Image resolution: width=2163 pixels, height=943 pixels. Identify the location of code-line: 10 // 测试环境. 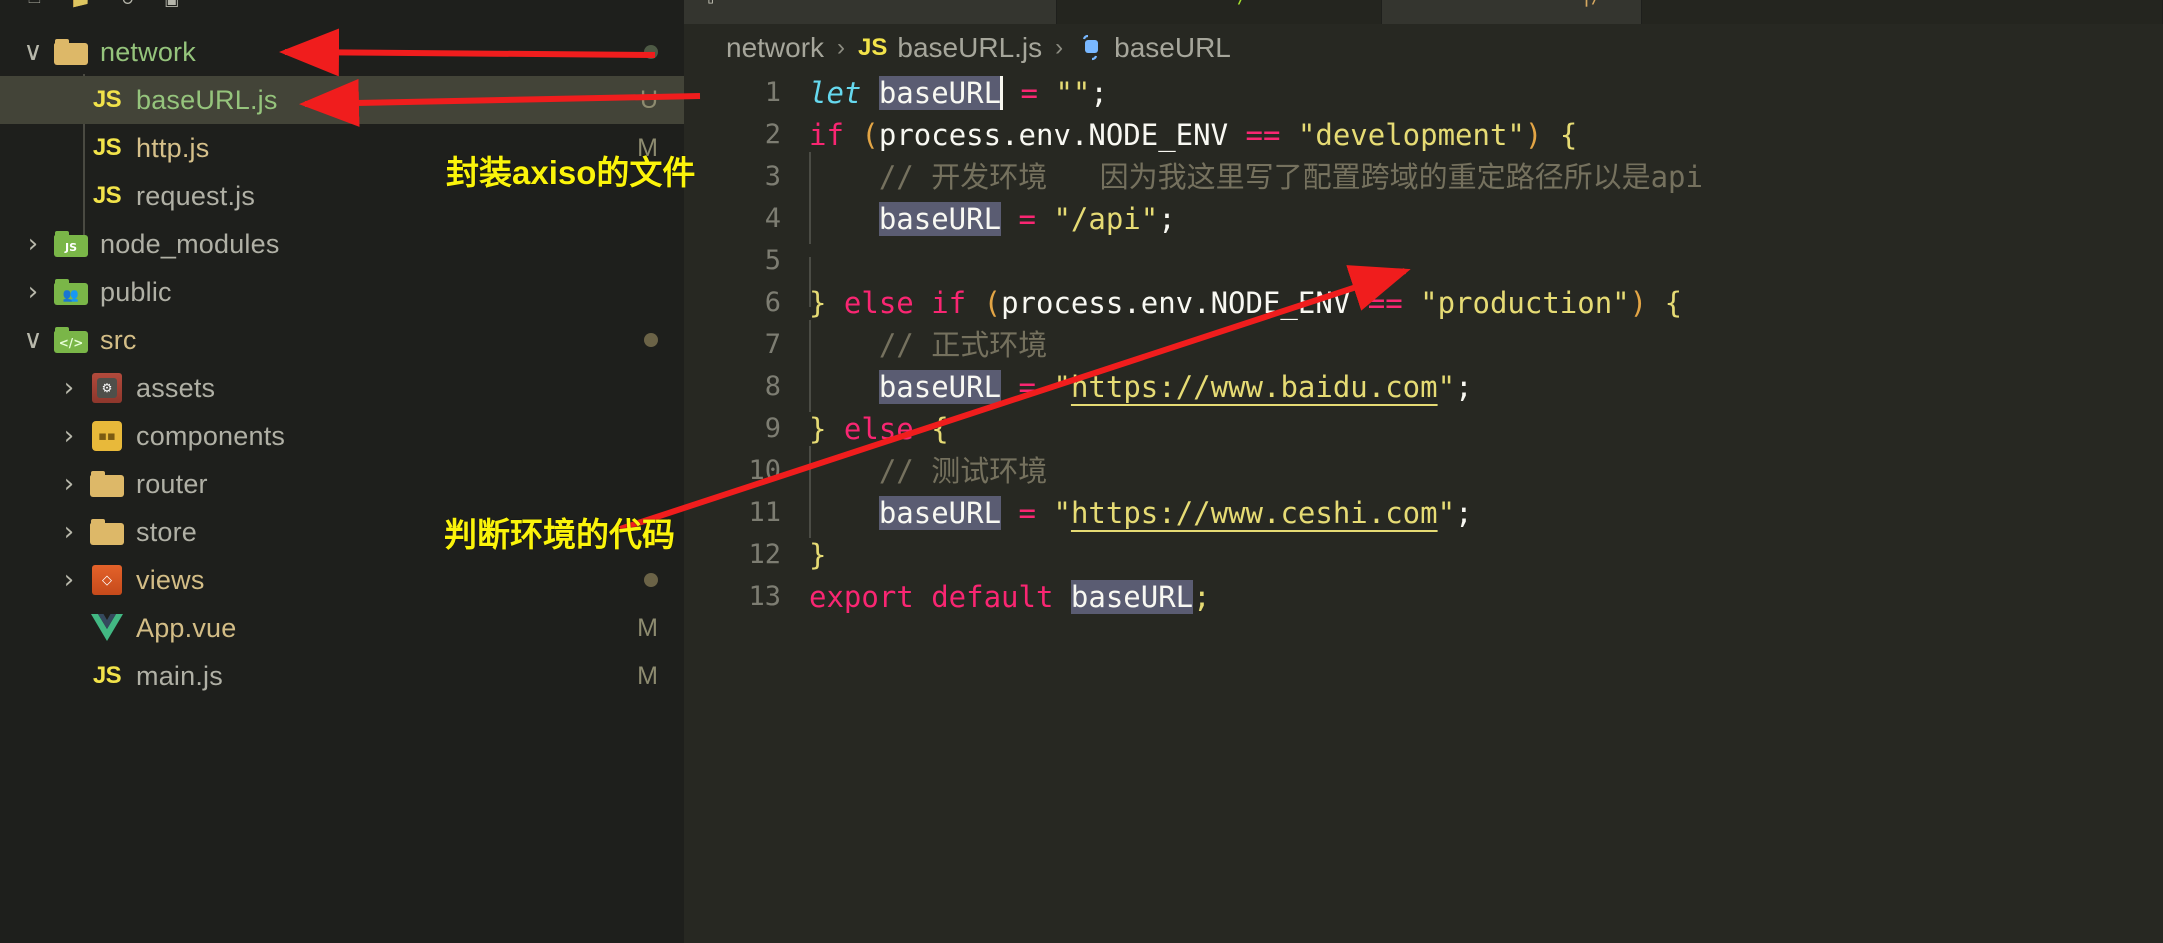
(1423, 471).